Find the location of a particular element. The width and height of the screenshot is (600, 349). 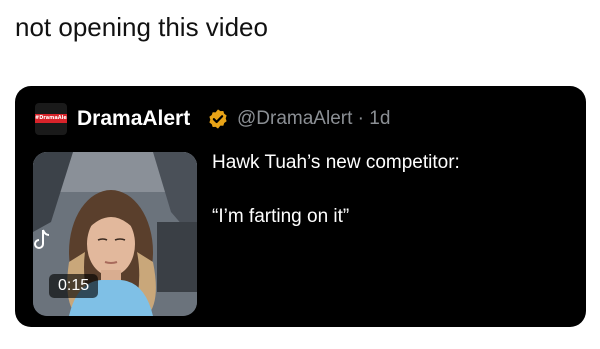

tweet-text-line-2: “I’m farting on it” is located at coordinates (281, 216).